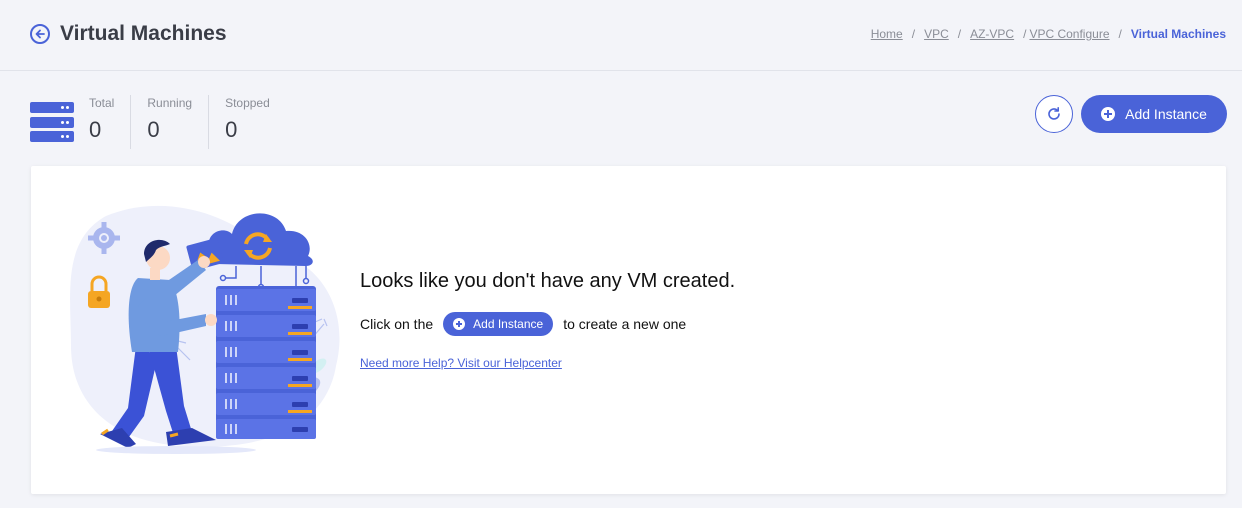 This screenshot has width=1242, height=508. What do you see at coordinates (143, 33) in the screenshot?
I see `page-title: Virtual Machines` at bounding box center [143, 33].